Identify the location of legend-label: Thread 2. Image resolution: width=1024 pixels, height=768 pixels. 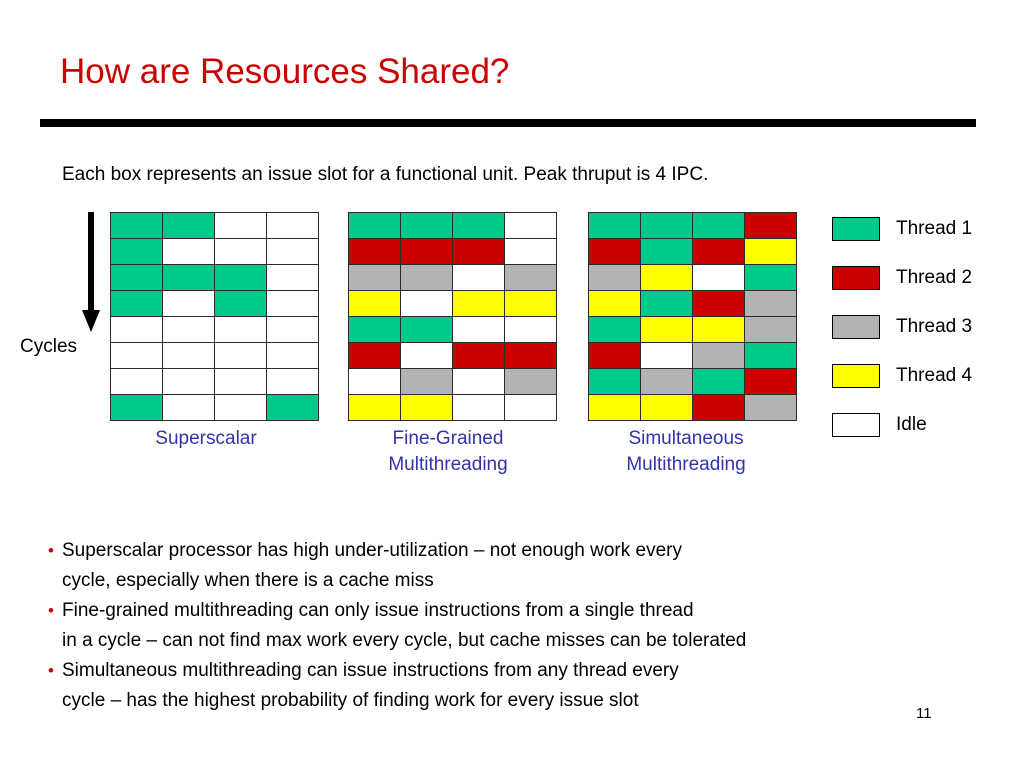
(934, 277).